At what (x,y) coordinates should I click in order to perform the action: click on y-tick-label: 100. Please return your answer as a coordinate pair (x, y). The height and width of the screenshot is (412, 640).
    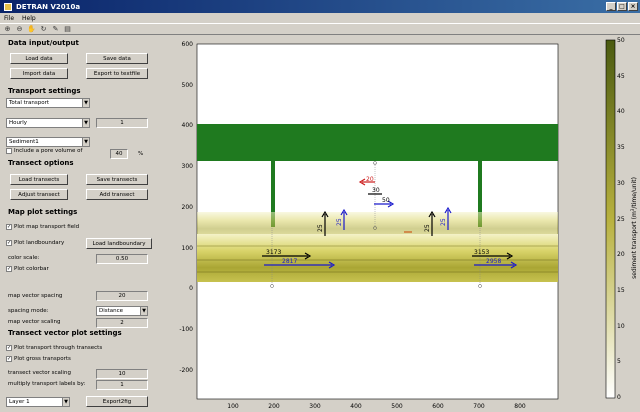
    Looking at the image, I should click on (188, 248).